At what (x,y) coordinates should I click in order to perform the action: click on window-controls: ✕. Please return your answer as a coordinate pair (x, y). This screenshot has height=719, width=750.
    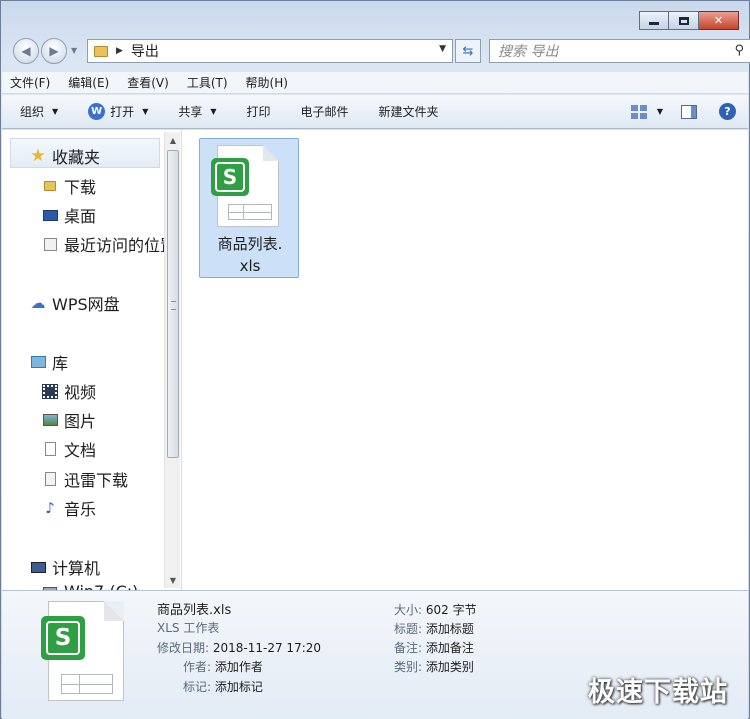
    Looking at the image, I should click on (689, 20).